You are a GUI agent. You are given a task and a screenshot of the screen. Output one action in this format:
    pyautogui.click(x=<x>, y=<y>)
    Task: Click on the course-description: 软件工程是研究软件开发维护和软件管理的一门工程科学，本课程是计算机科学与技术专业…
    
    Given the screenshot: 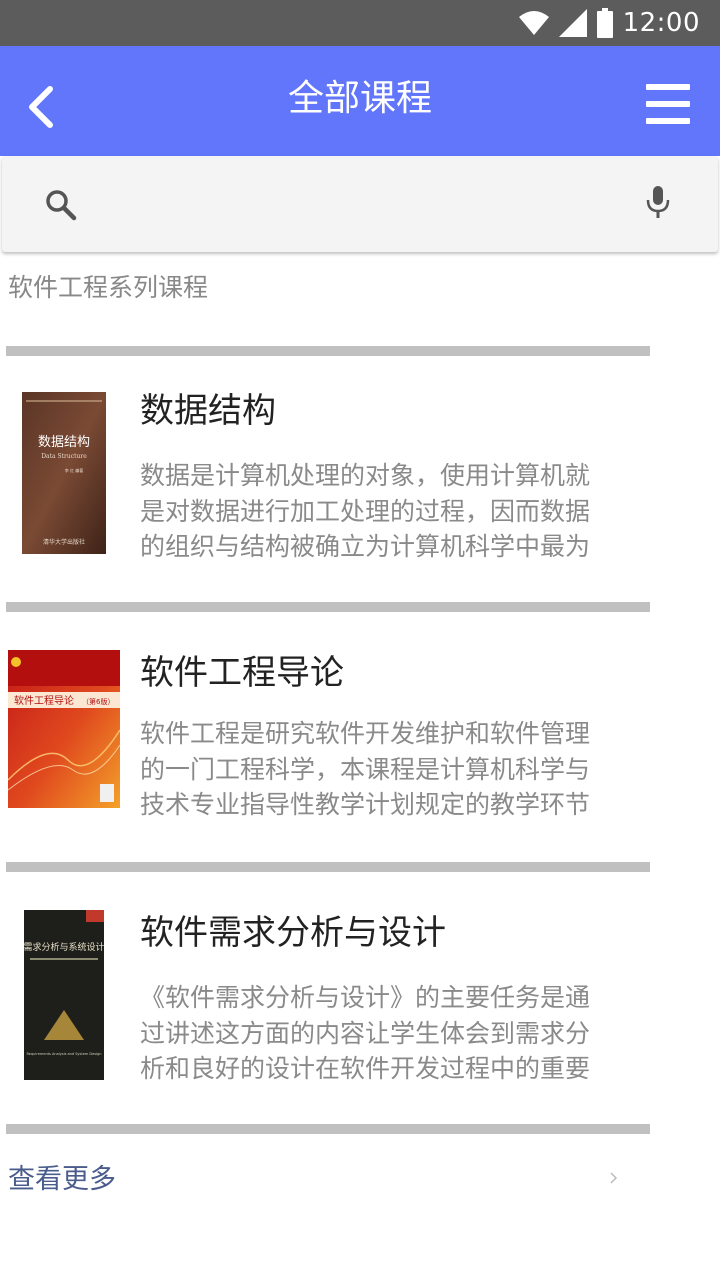 What is the action you would take?
    pyautogui.click(x=365, y=769)
    